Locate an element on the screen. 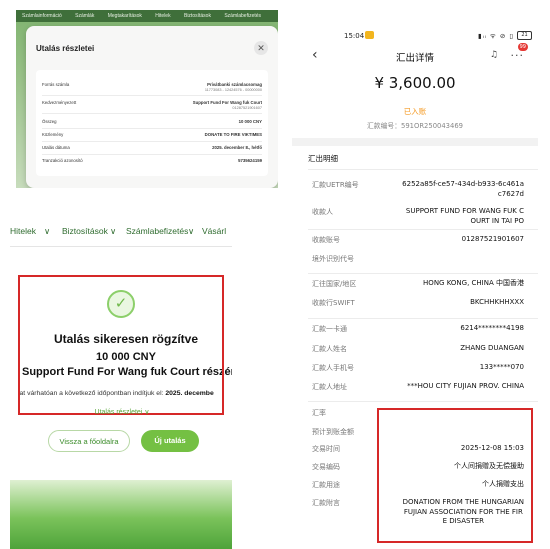  detail-value: HONG KONG, CHINA 中国香港 is located at coordinates (473, 284).